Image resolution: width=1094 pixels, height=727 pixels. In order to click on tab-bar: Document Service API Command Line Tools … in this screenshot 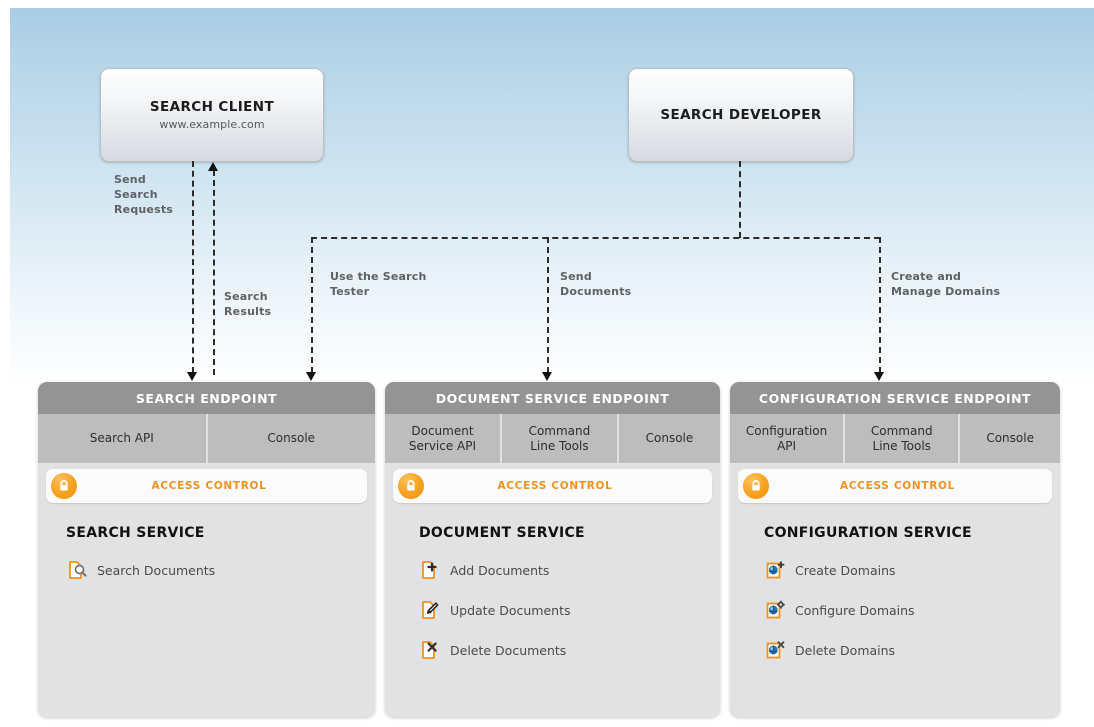, I will do `click(552, 438)`.